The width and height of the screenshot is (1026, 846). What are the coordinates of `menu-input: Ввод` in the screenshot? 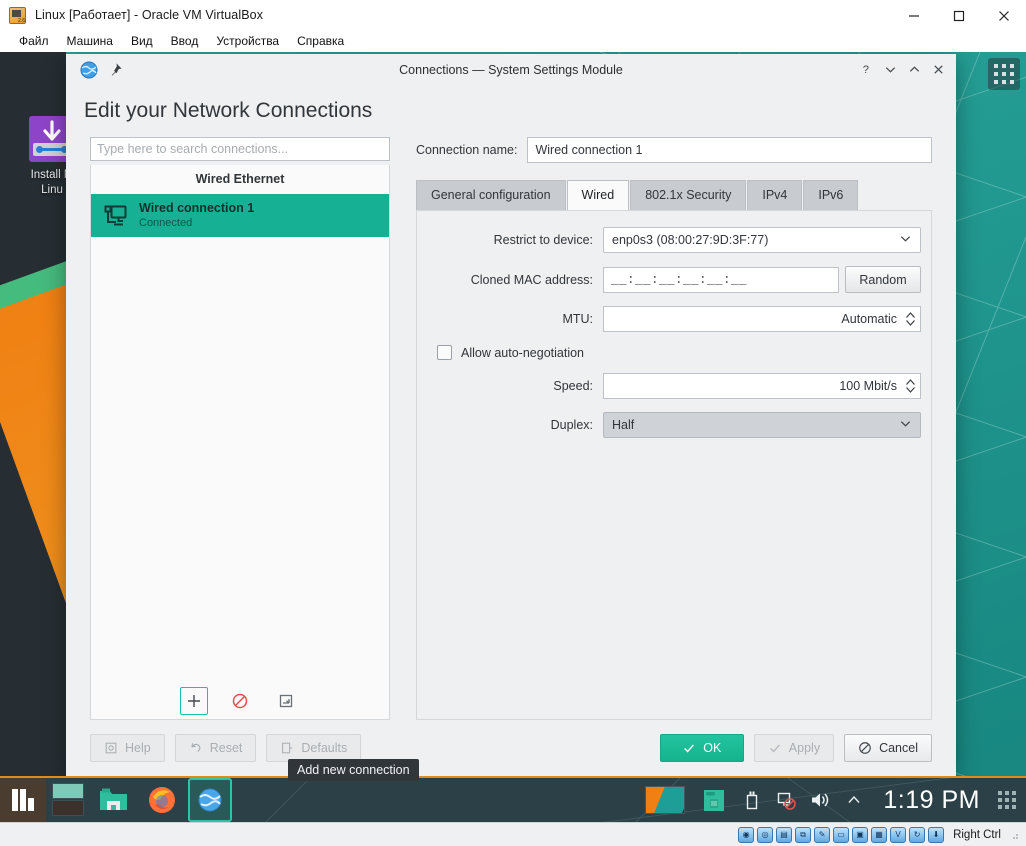 It's located at (185, 41).